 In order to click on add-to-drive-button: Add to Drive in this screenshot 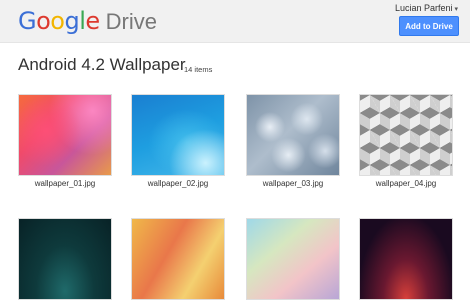, I will do `click(429, 26)`.